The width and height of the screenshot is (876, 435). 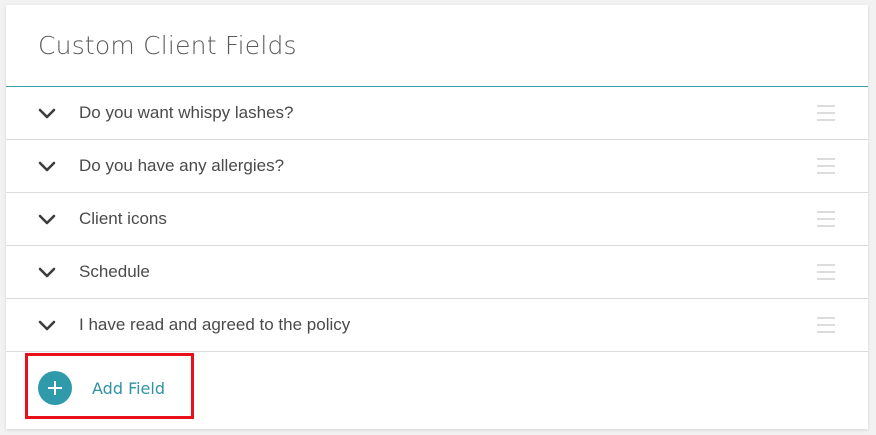 I want to click on plus-circle-icon, so click(x=55, y=388).